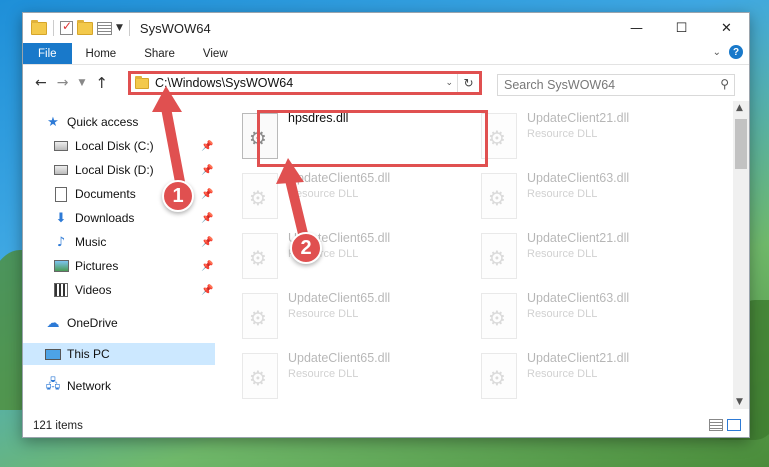 This screenshot has height=467, width=769. What do you see at coordinates (372, 138) in the screenshot?
I see `file-highlight-box` at bounding box center [372, 138].